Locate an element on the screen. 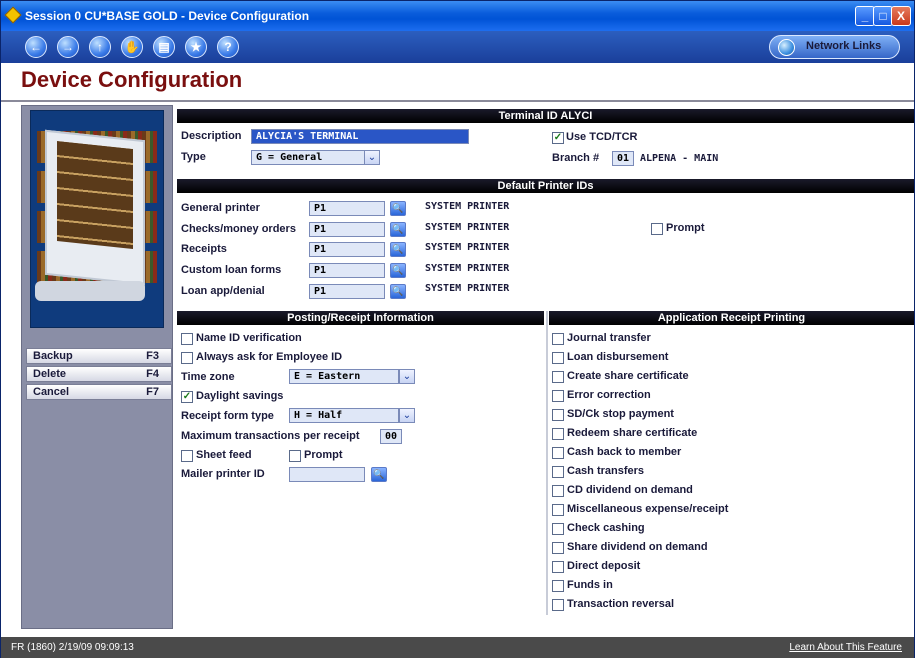 The width and height of the screenshot is (915, 658). forward-icon: → is located at coordinates (68, 47).